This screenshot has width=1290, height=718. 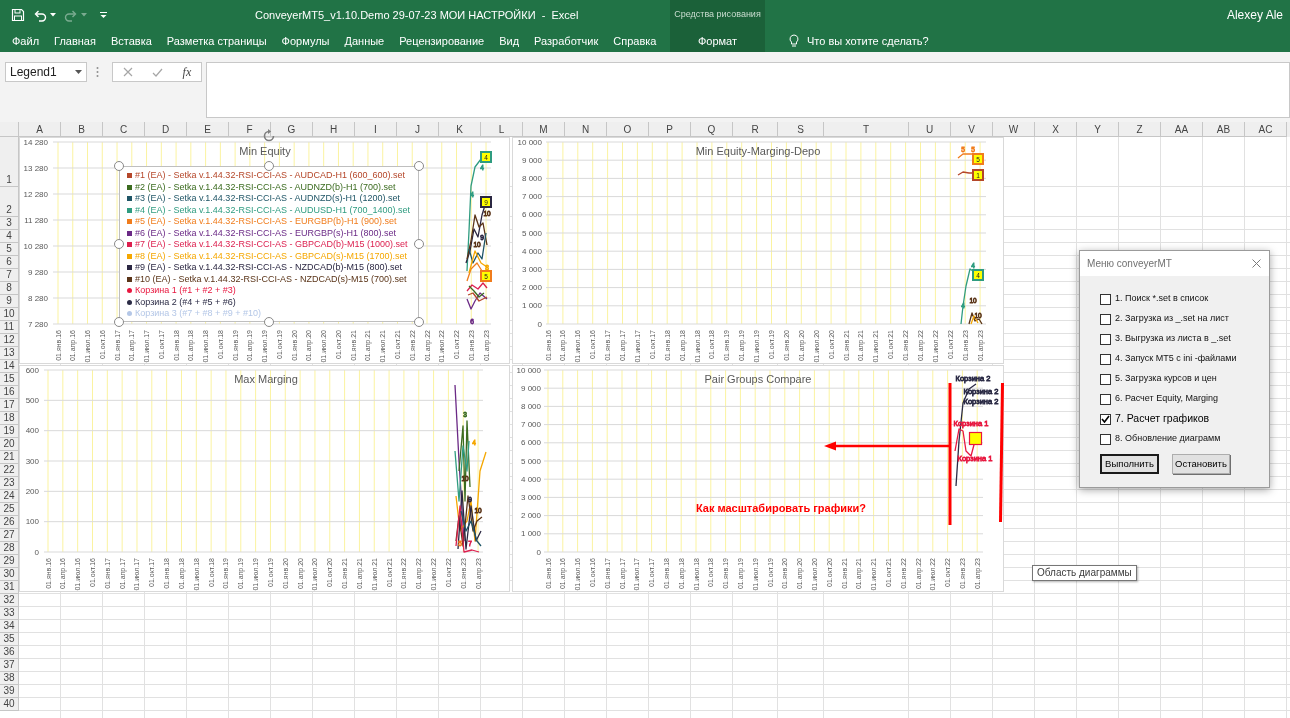 I want to click on customize-icon, so click(x=103, y=15).